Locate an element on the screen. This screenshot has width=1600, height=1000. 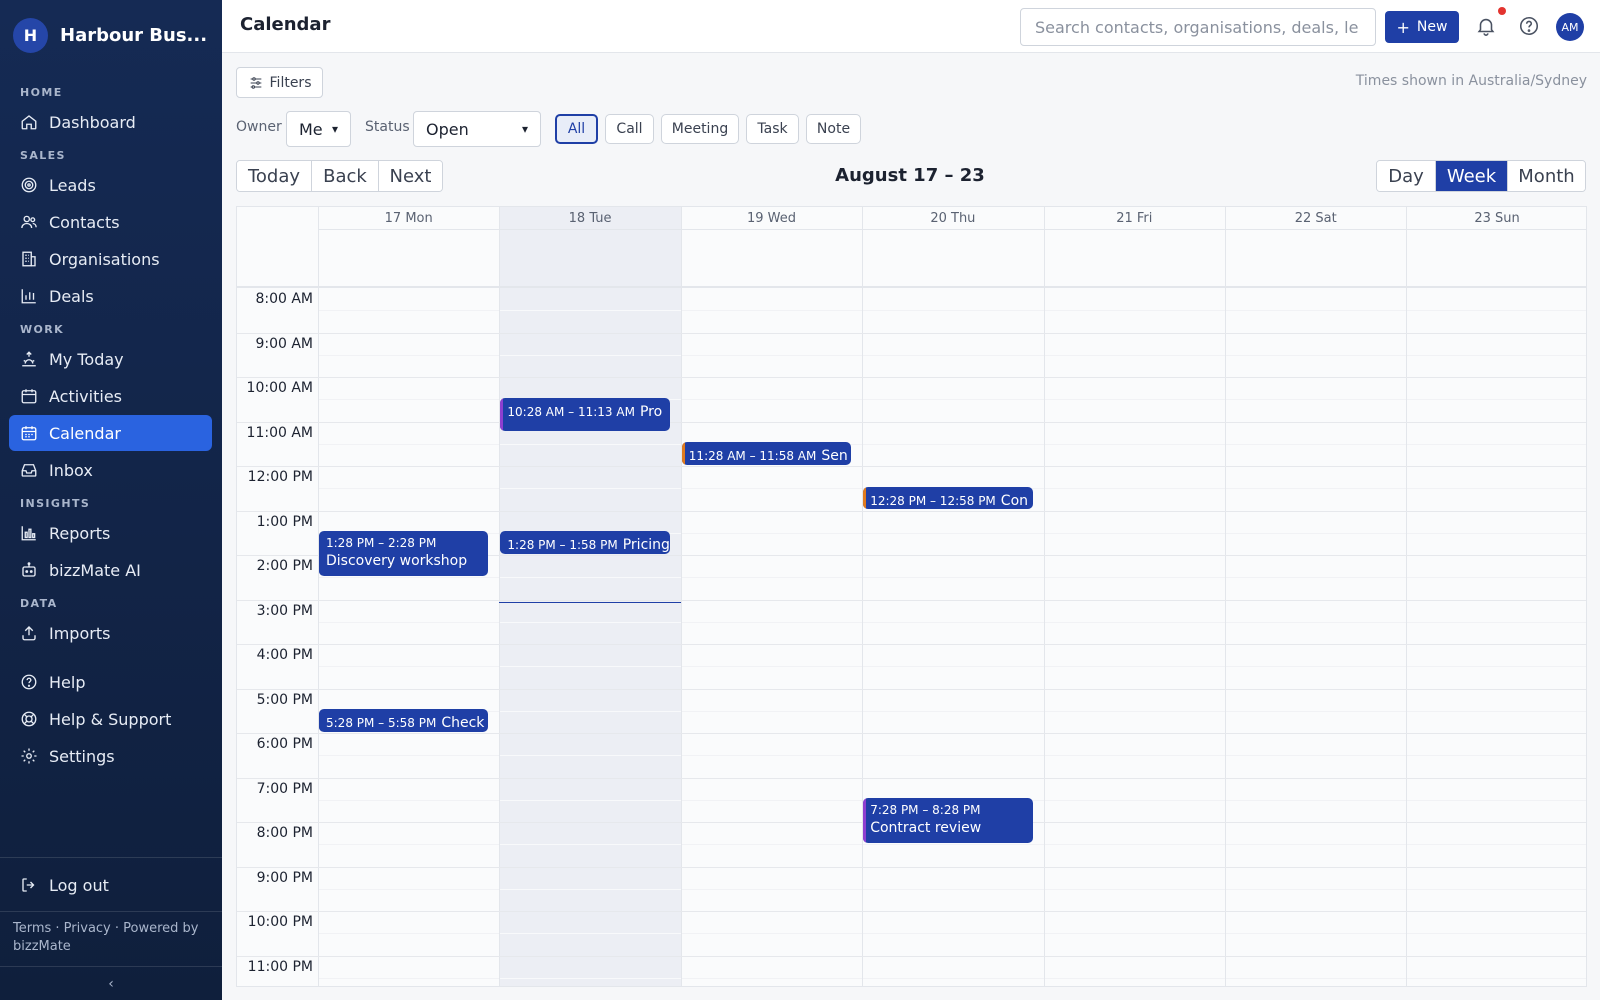
new-button: + New is located at coordinates (1422, 27).